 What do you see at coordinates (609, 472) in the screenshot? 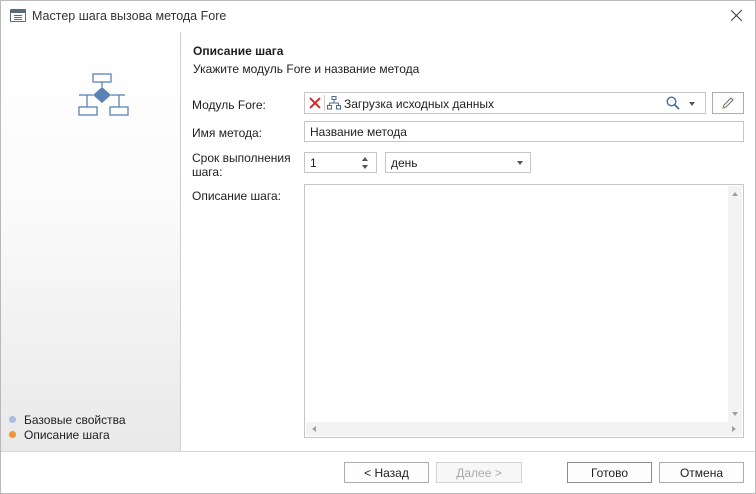
I see `finish-button: Готово` at bounding box center [609, 472].